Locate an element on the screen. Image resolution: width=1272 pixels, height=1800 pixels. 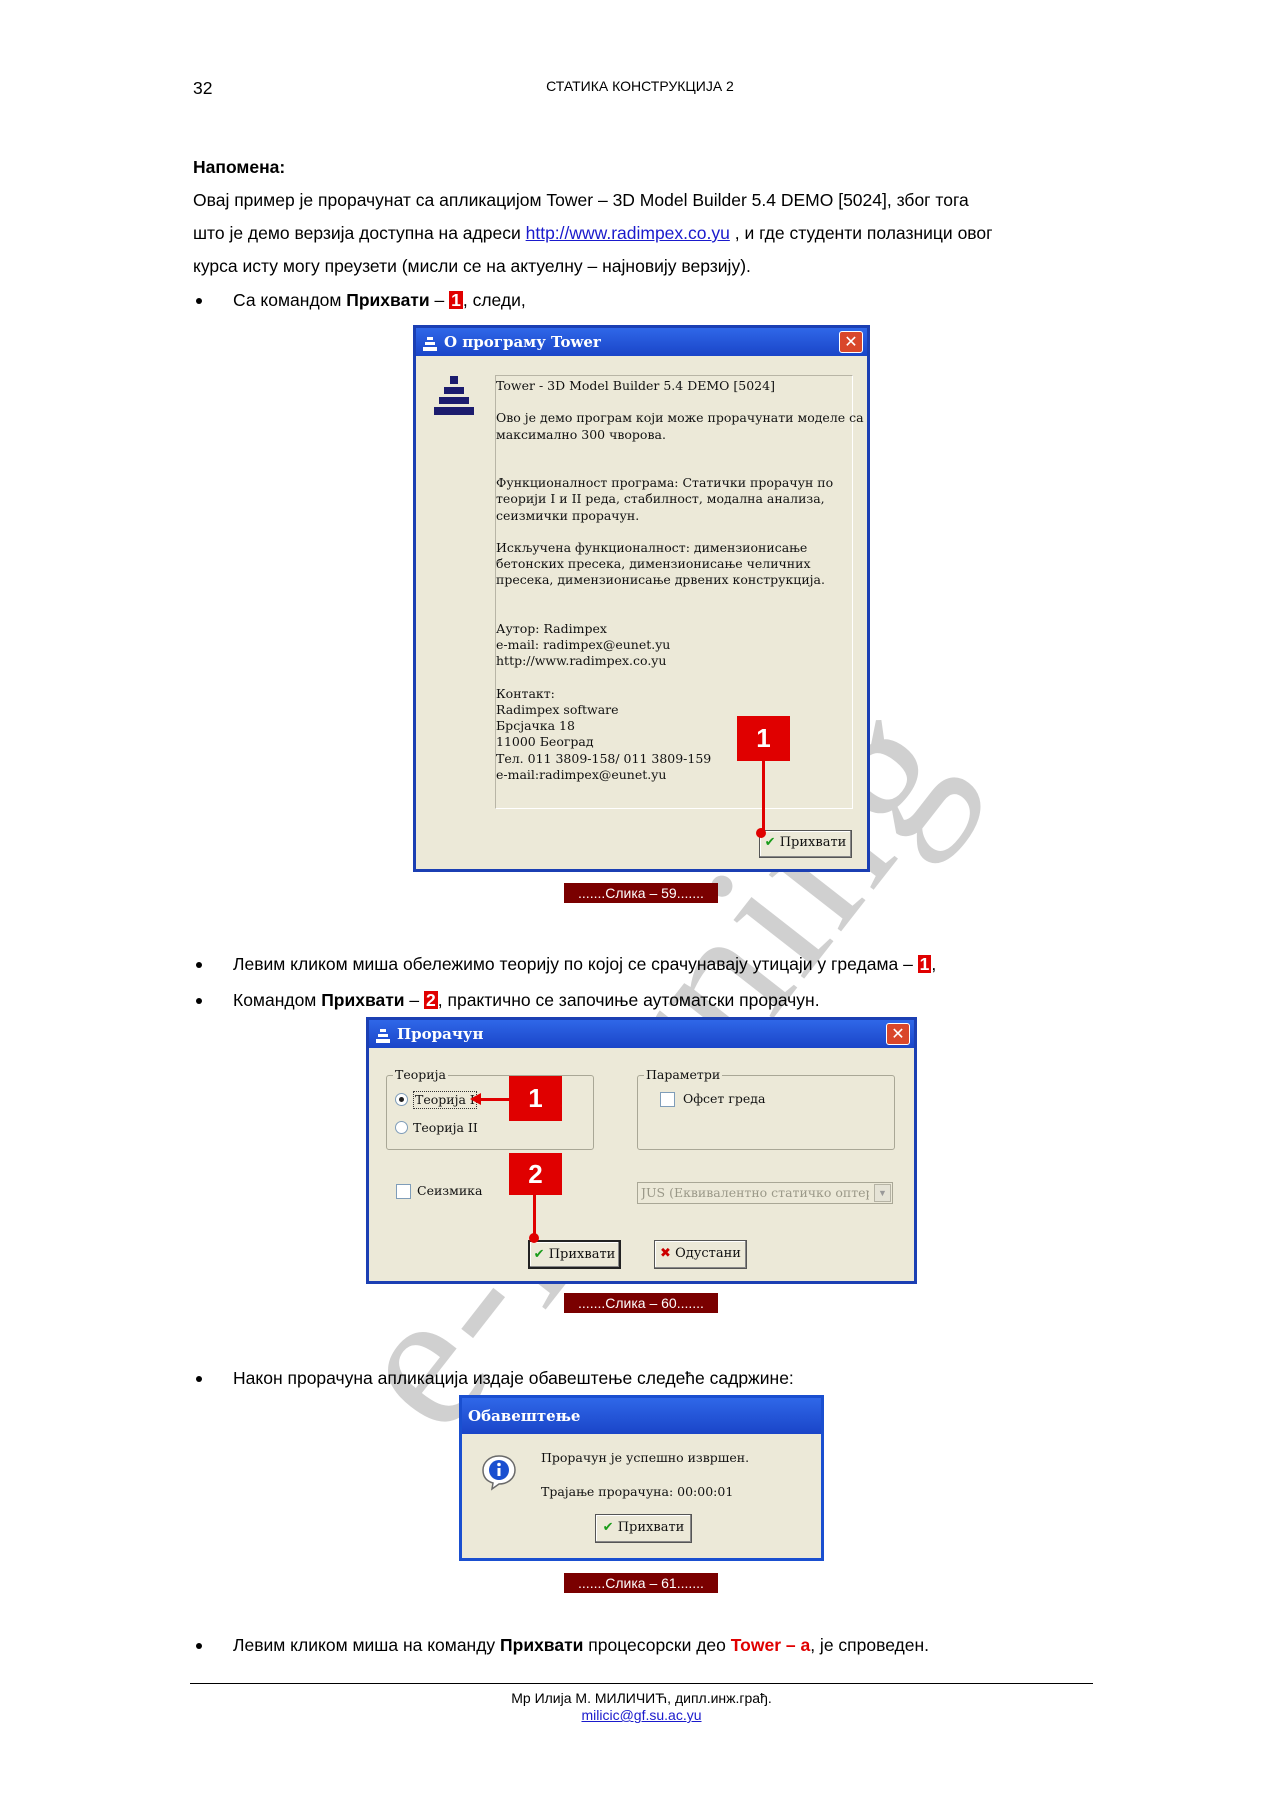
cancel-button: ✖ Одустани is located at coordinates (700, 1254).